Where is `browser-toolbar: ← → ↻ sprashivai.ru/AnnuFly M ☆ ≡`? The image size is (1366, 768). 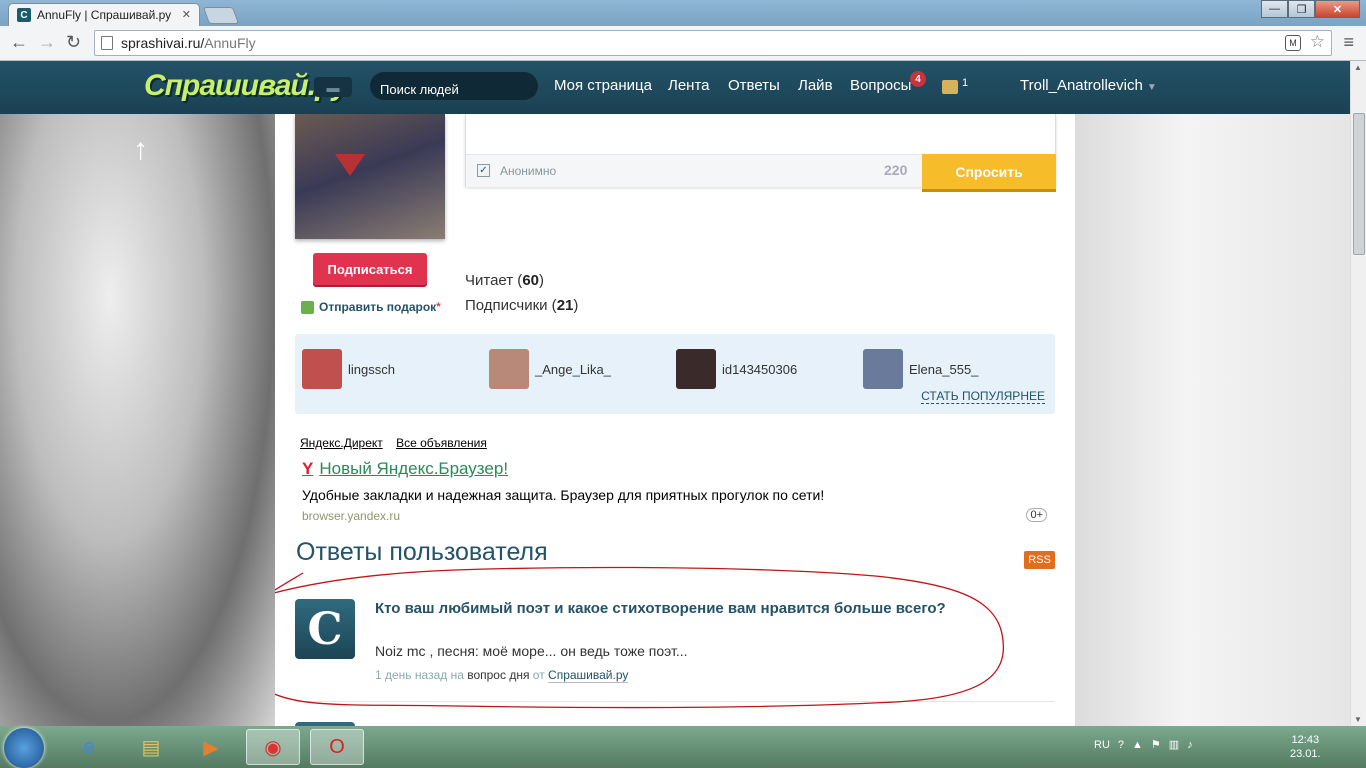
browser-toolbar: ← → ↻ sprashivai.ru/AnnuFly M ☆ ≡ is located at coordinates (683, 43).